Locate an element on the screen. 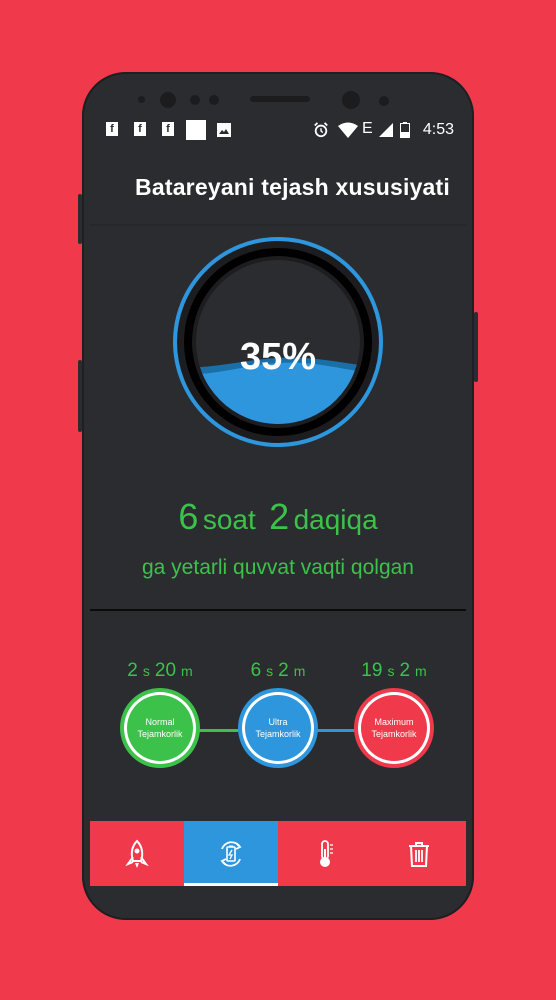 The width and height of the screenshot is (556, 1000). wifi-icon is located at coordinates (348, 130).